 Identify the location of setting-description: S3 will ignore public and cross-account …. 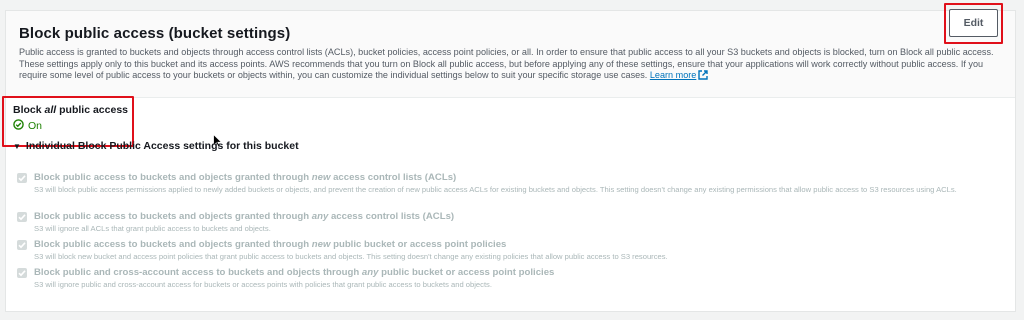
(263, 284).